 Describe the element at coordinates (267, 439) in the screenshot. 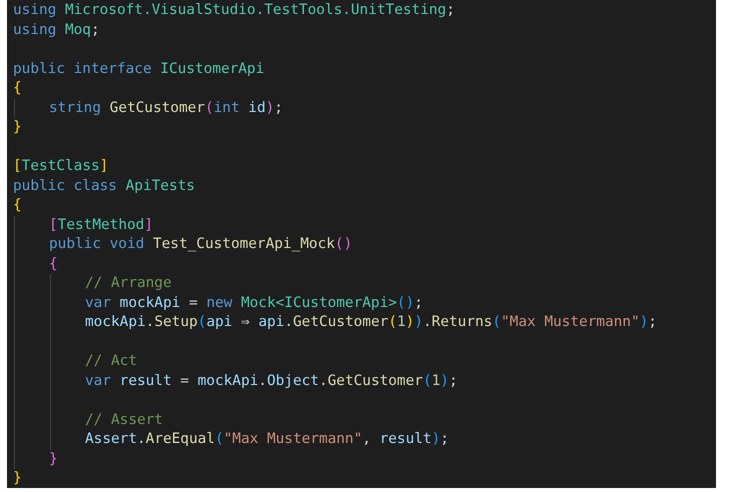

I see `code-line: Assert.AreEqual("Max Mustermann", result);` at that location.